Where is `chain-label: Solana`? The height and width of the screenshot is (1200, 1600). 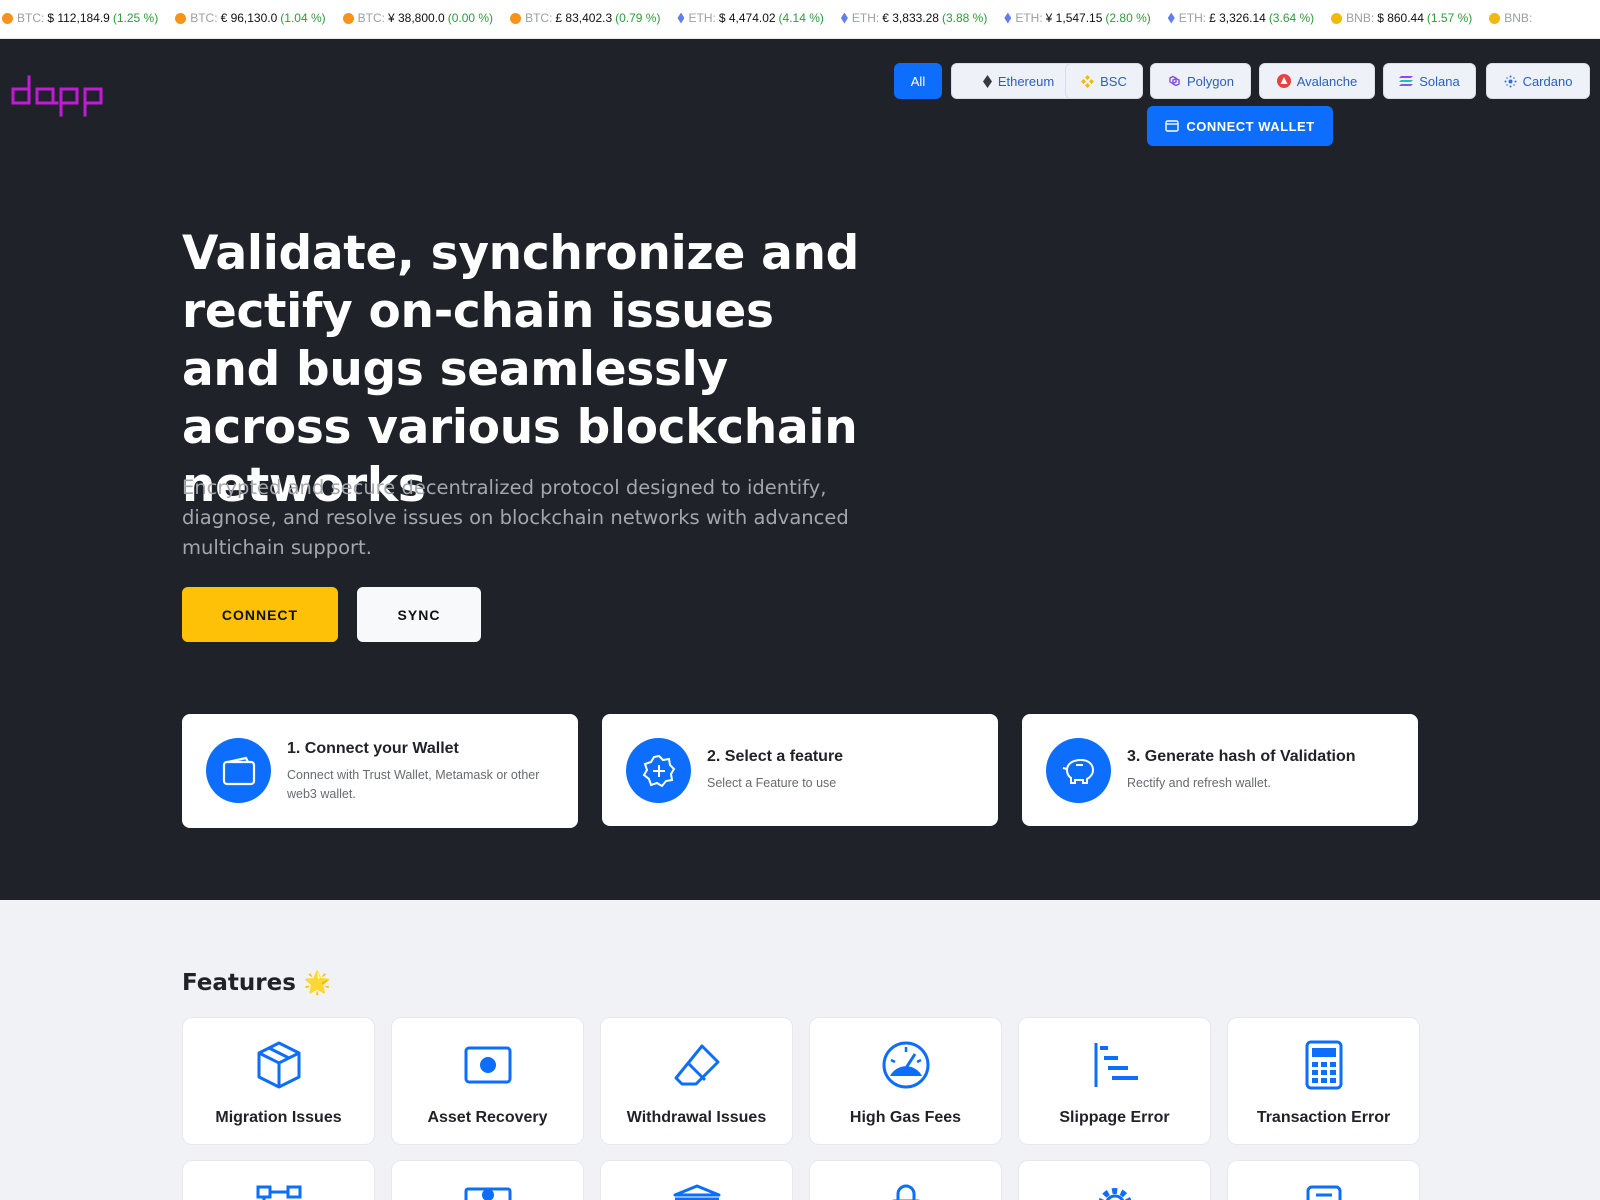 chain-label: Solana is located at coordinates (1439, 81).